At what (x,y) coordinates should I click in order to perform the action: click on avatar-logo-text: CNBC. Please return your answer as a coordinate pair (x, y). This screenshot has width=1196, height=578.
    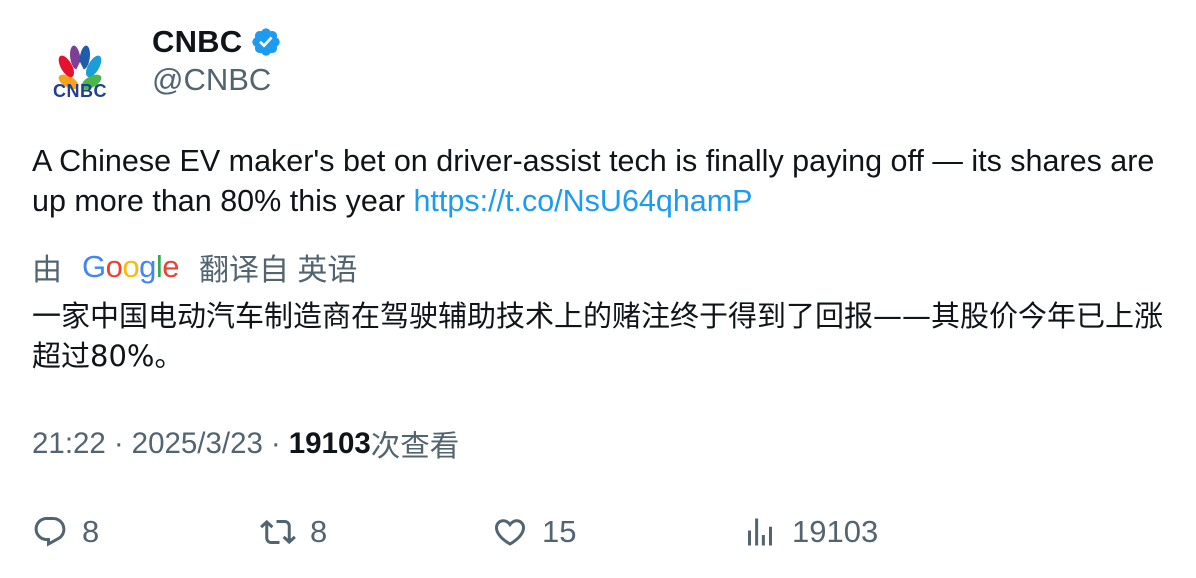
    Looking at the image, I should click on (80, 91).